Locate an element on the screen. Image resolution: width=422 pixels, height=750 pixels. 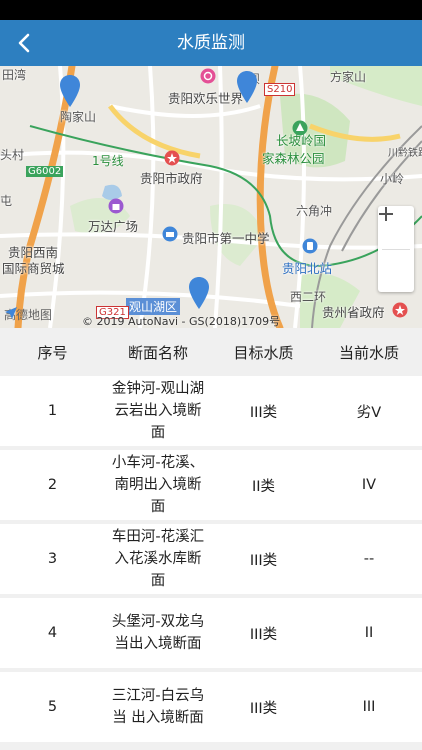
map-label: 万达广场 is located at coordinates (113, 226).